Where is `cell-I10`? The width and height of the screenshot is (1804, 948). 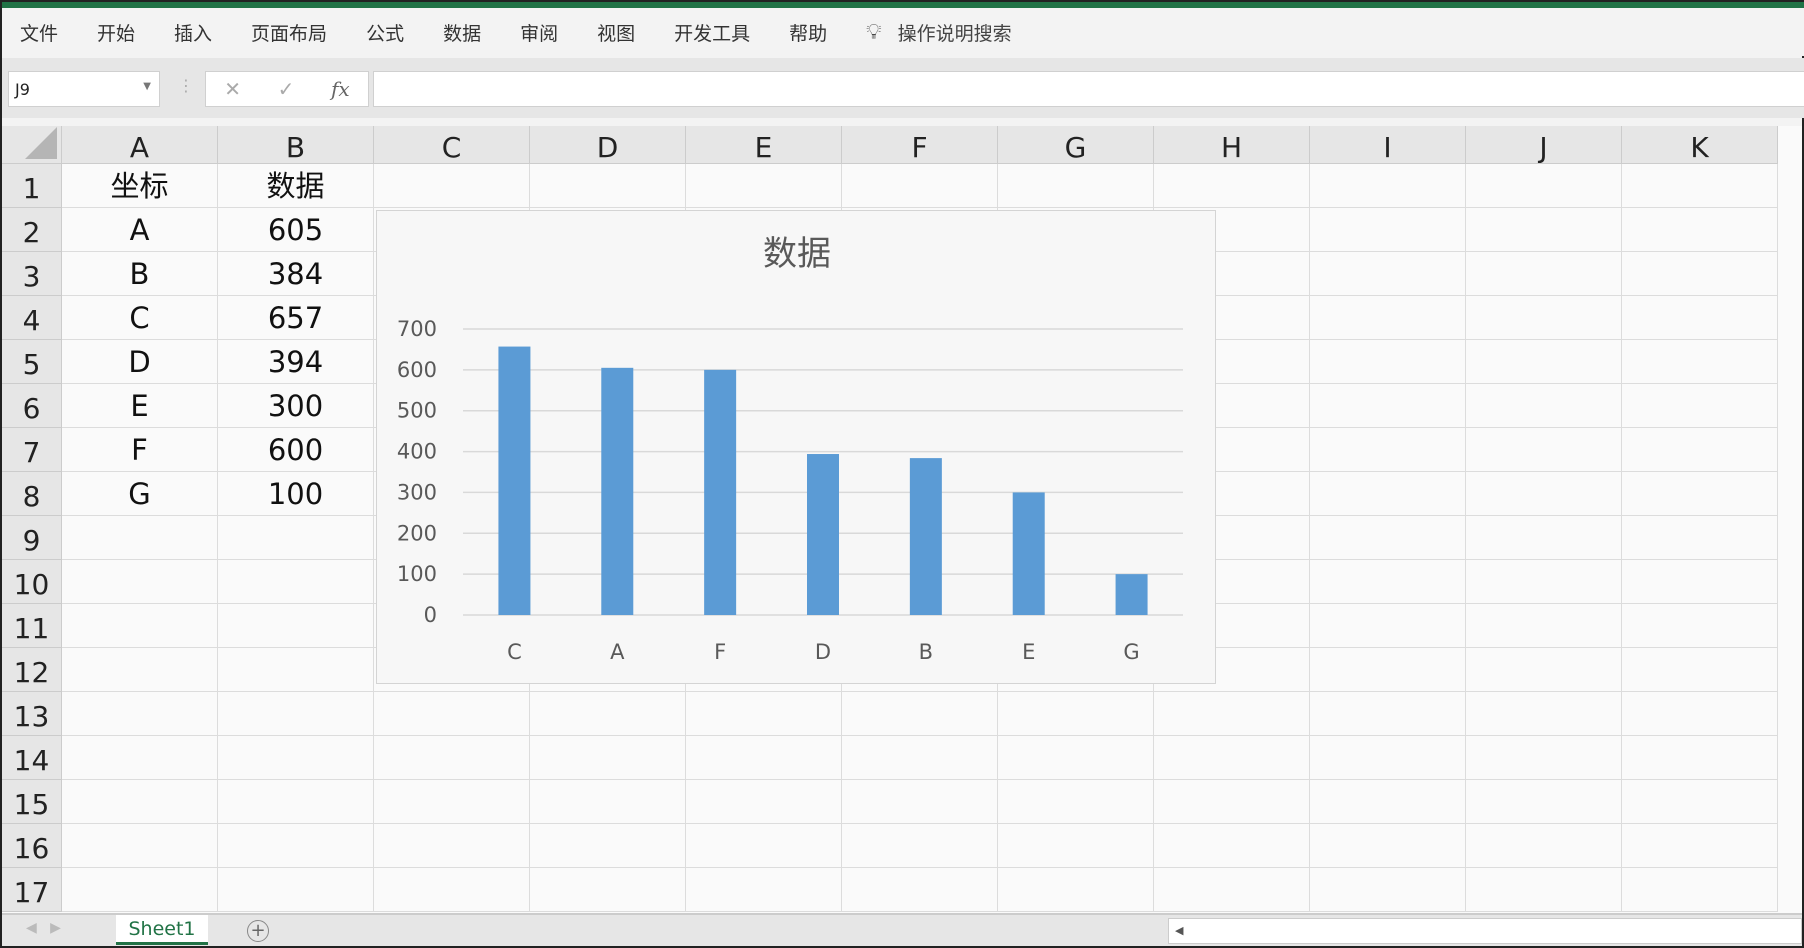
cell-I10 is located at coordinates (1388, 582).